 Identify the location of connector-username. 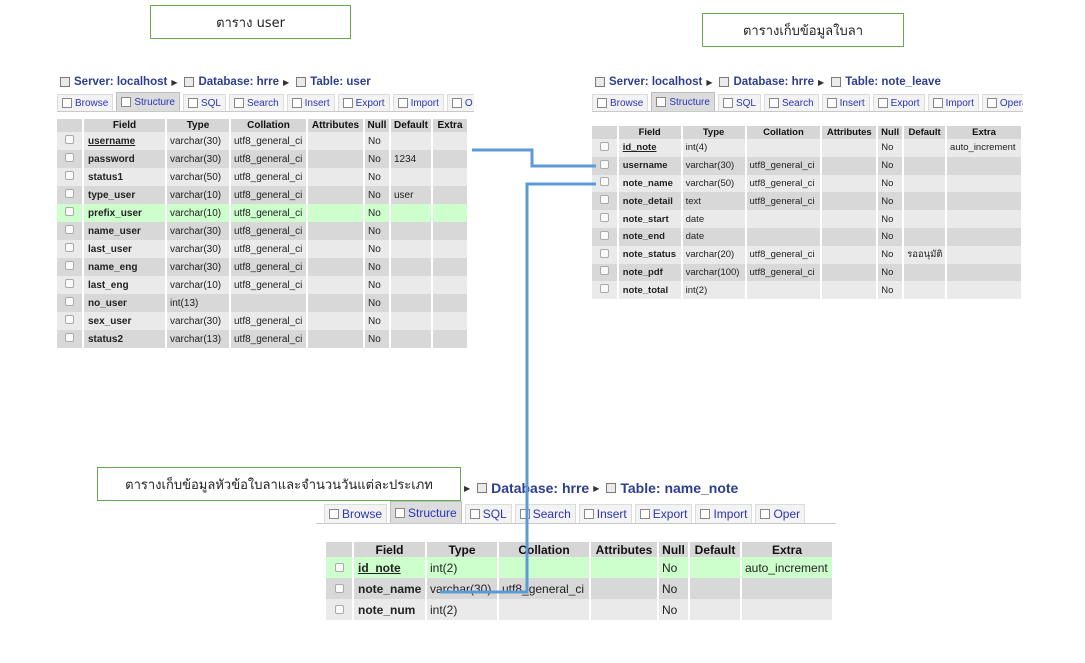
(534, 158).